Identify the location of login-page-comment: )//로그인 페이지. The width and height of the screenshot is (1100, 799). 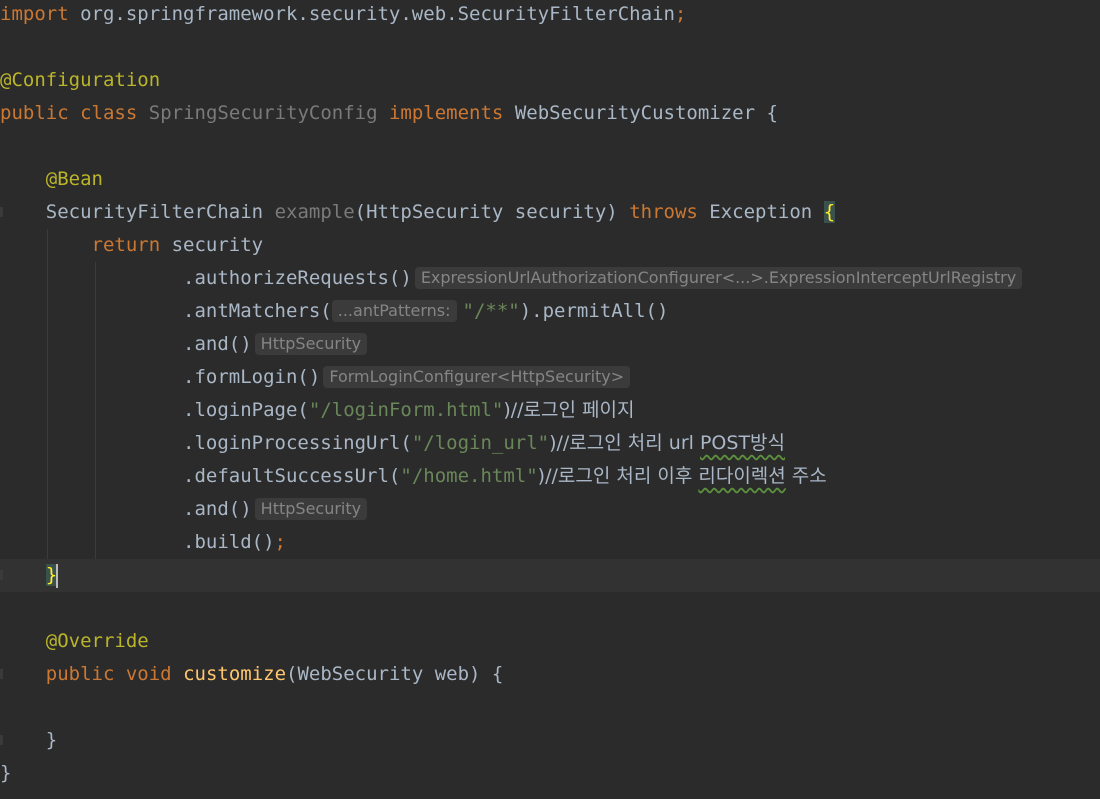
(569, 410).